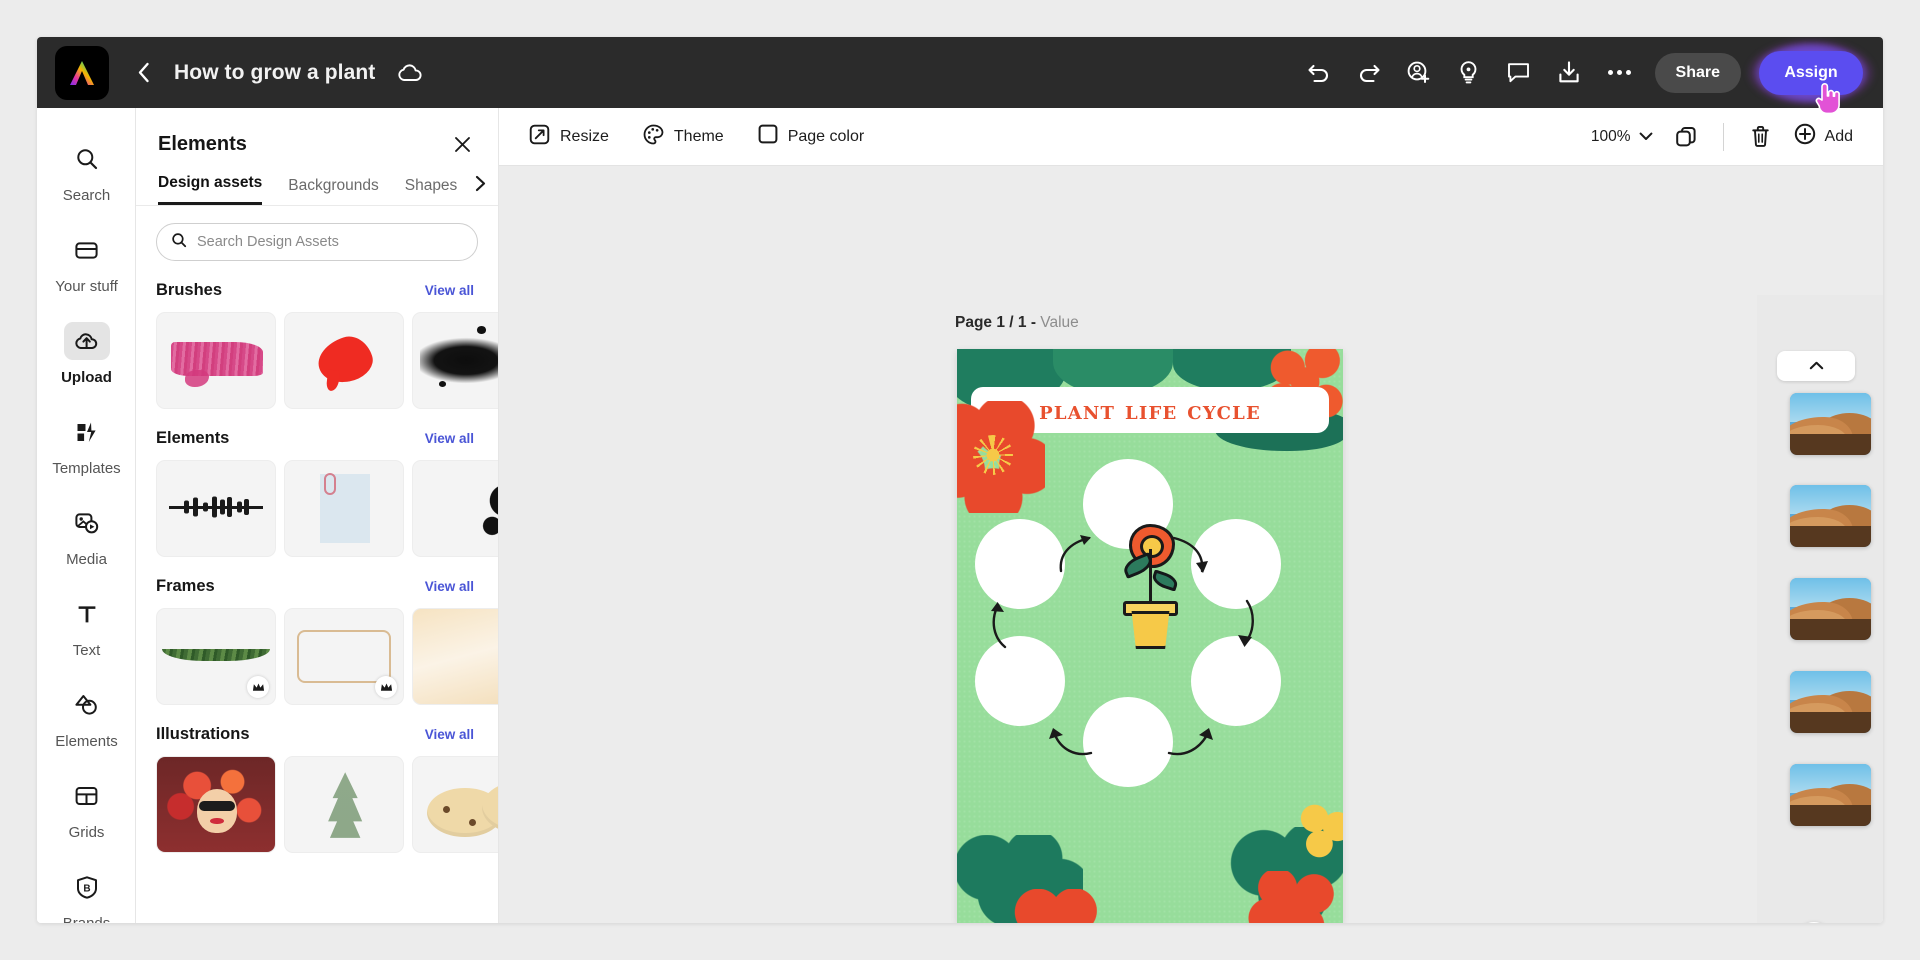  I want to click on cycle-circle, so click(1020, 564).